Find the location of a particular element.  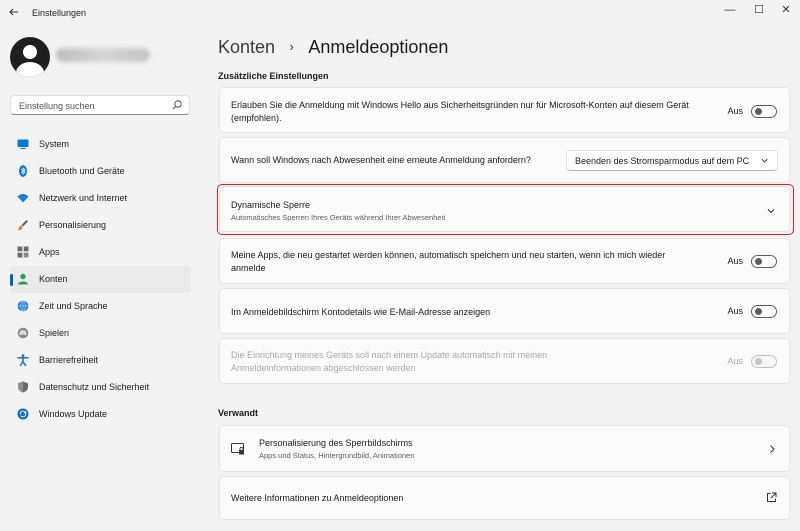

sidebar-item-windows-update: Windows Update is located at coordinates (100, 414).